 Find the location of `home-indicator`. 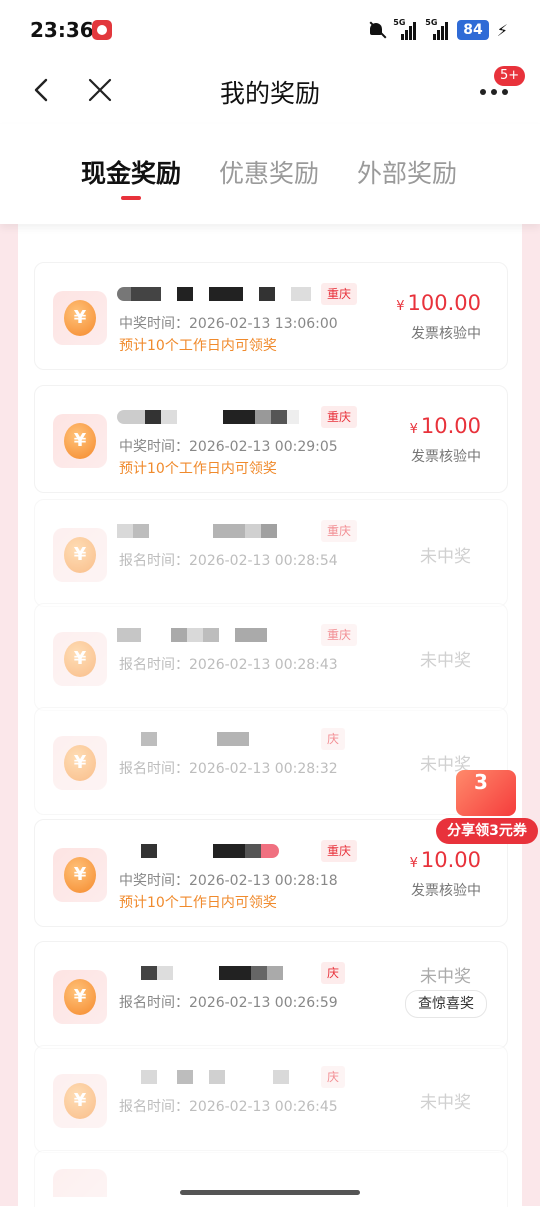

home-indicator is located at coordinates (270, 1192).